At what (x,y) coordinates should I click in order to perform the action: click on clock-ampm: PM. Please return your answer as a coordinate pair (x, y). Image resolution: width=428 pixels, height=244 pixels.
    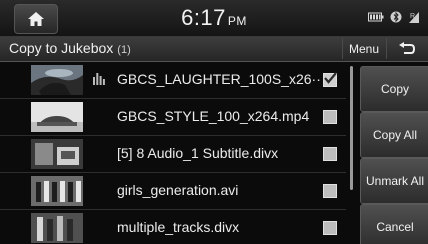
    Looking at the image, I should click on (237, 21).